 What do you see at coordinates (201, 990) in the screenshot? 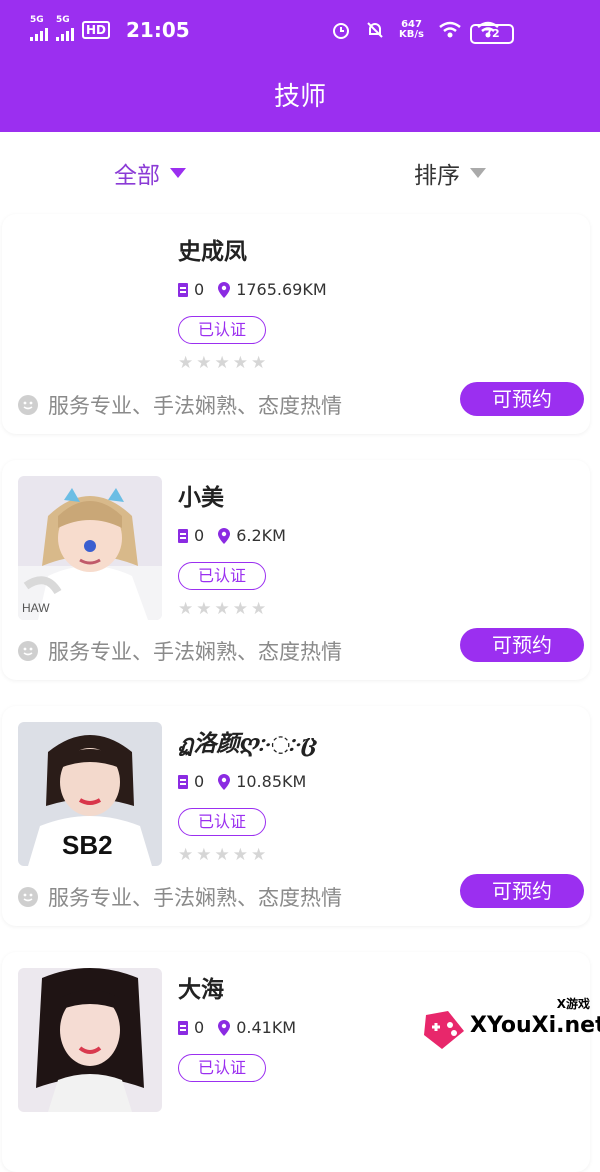
I see `technician-name: 大海` at bounding box center [201, 990].